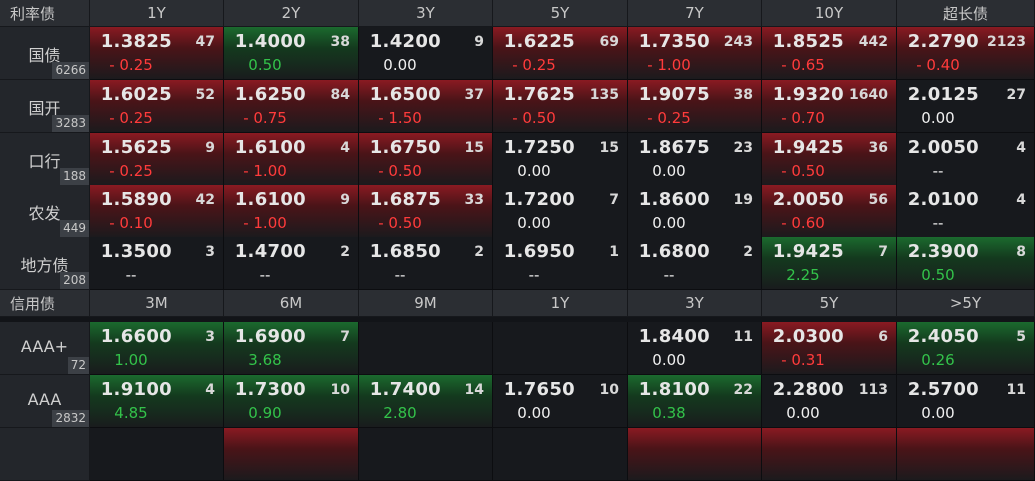 The width and height of the screenshot is (1035, 481). Describe the element at coordinates (883, 337) in the screenshot. I see `trade-count: 6` at that location.